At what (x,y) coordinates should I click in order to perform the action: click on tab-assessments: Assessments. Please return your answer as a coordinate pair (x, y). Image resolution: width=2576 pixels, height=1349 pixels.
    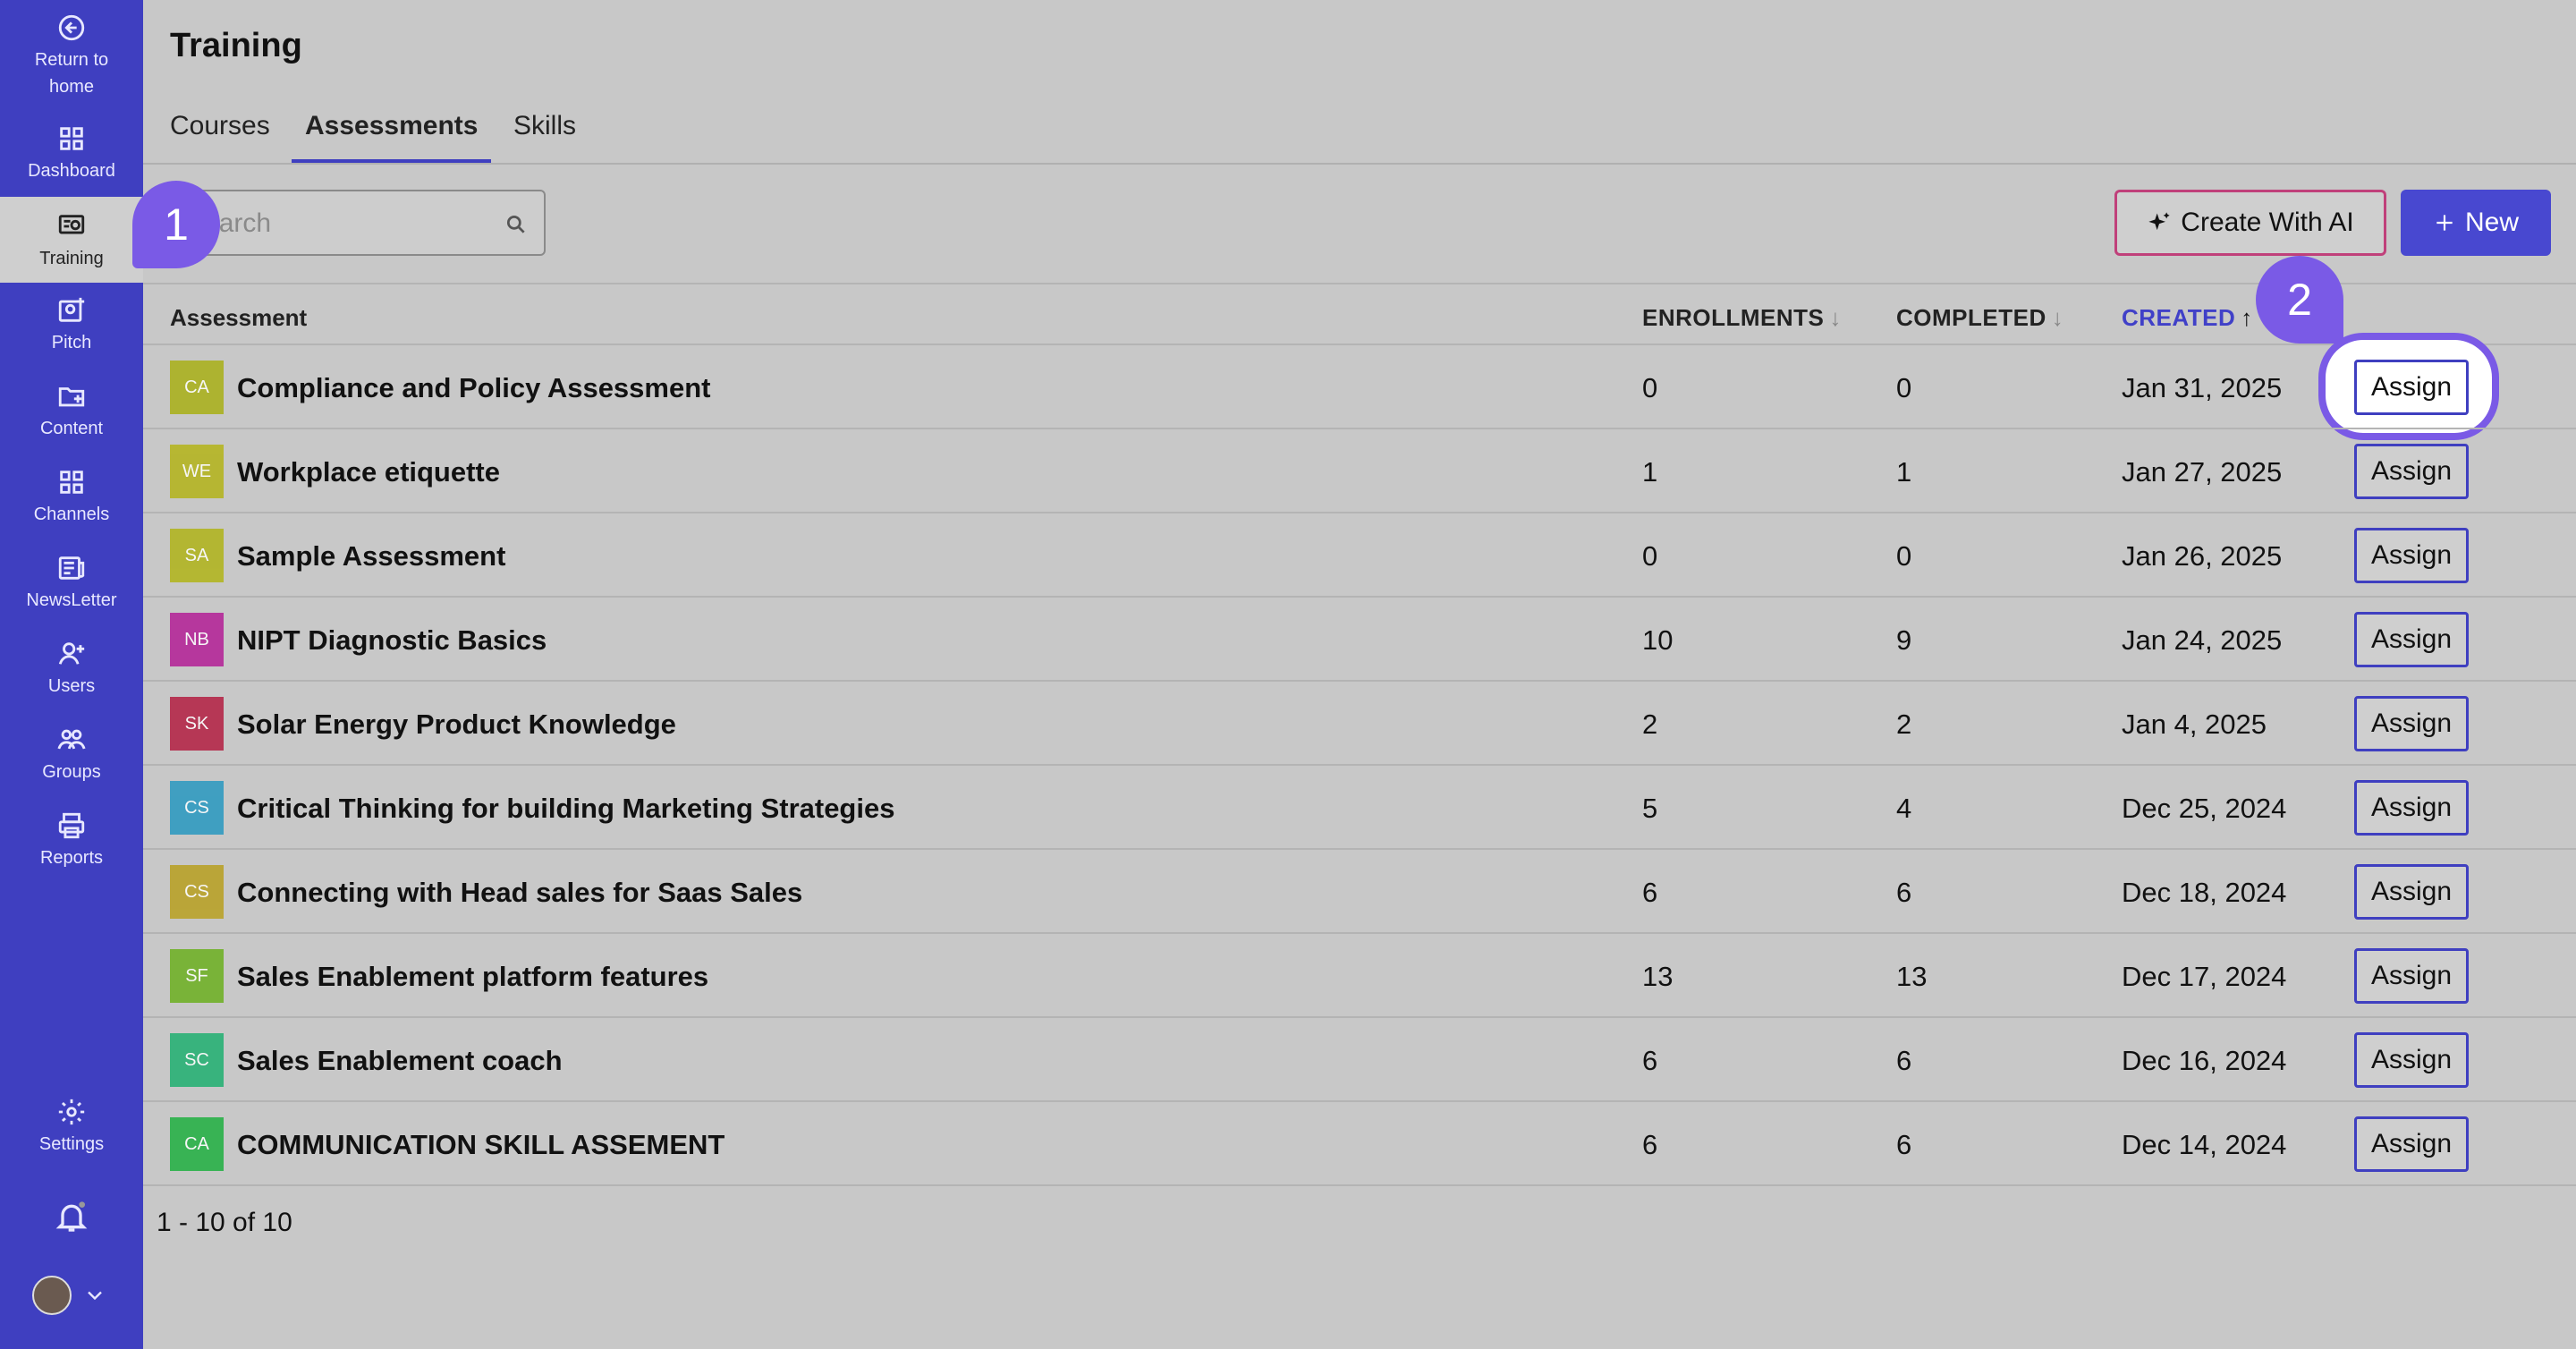
    Looking at the image, I should click on (392, 137).